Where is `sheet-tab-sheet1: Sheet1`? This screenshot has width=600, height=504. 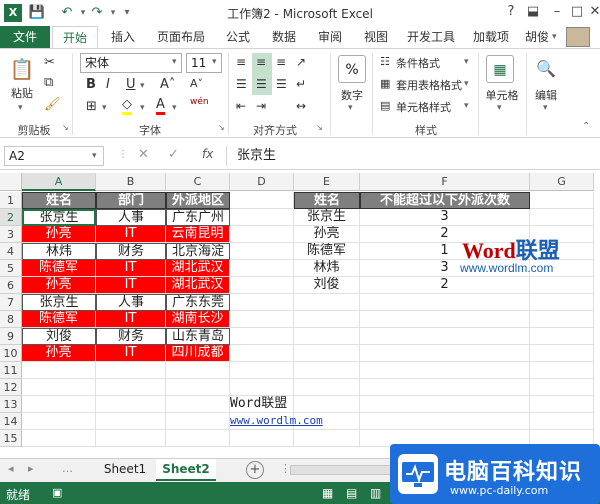 sheet-tab-sheet1: Sheet1 is located at coordinates (125, 470).